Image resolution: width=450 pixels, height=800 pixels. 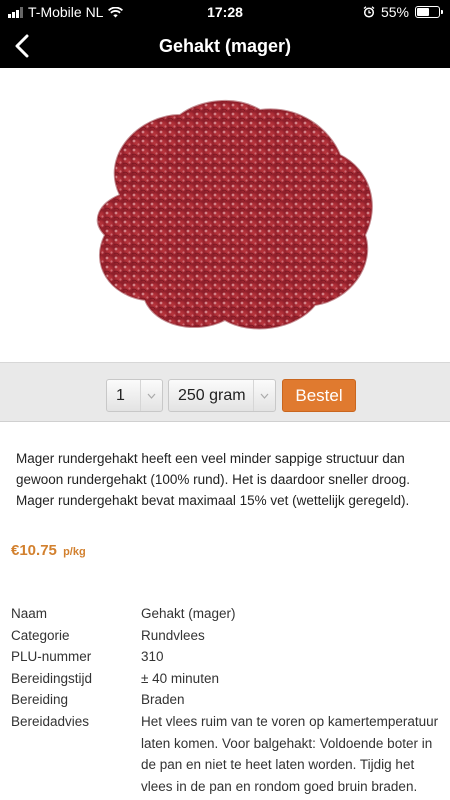 What do you see at coordinates (40, 635) in the screenshot?
I see `detail-key: Categorie` at bounding box center [40, 635].